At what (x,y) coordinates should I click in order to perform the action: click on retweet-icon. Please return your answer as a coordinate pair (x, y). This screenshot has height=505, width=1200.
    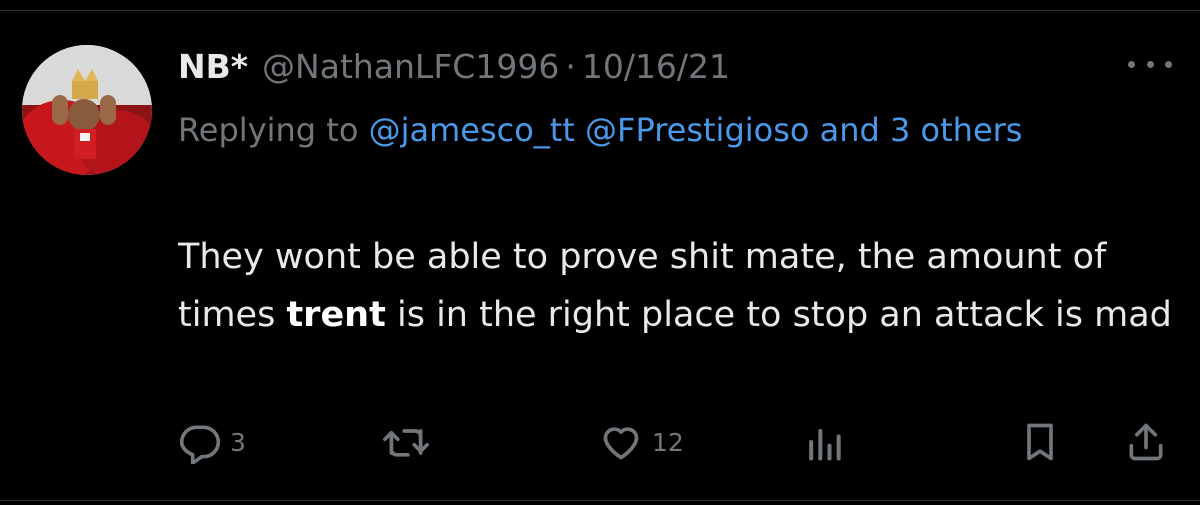
    Looking at the image, I should click on (406, 443).